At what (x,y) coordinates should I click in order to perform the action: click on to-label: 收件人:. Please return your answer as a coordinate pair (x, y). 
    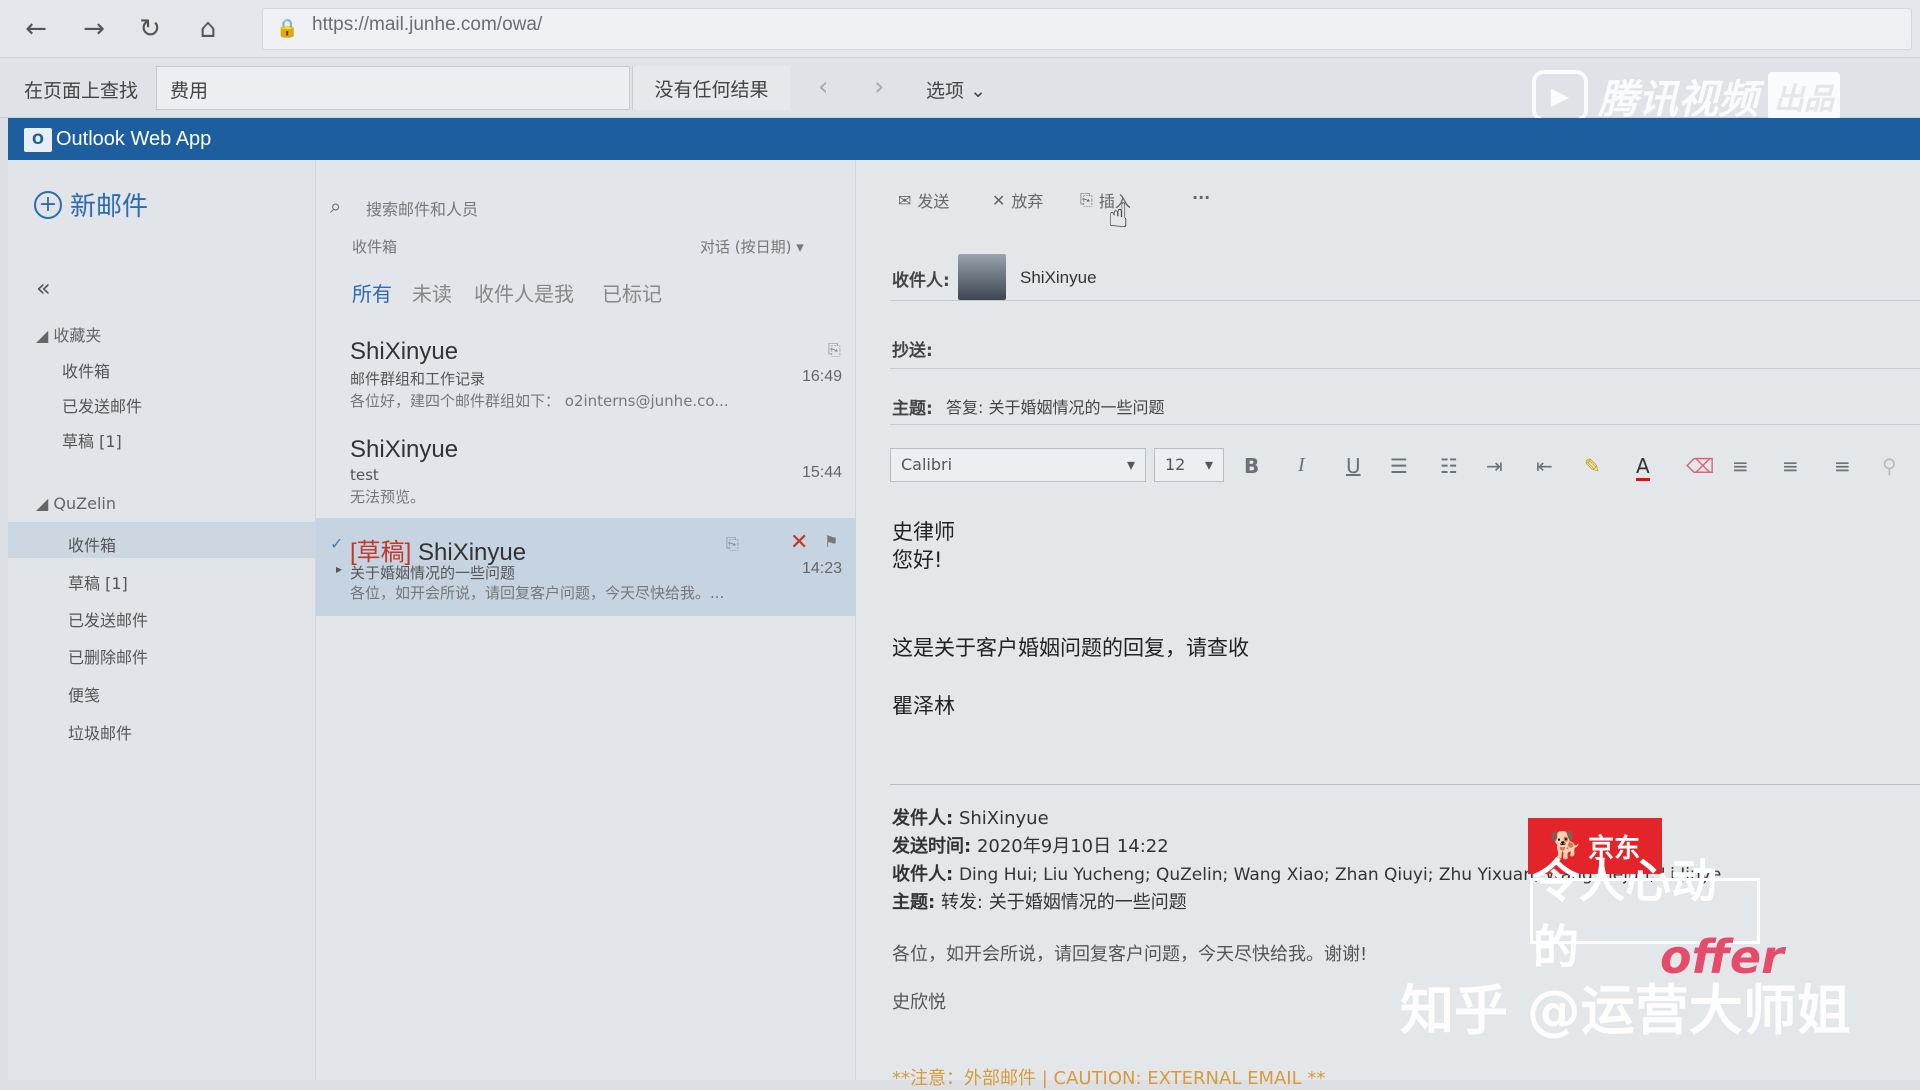
    Looking at the image, I should click on (921, 281).